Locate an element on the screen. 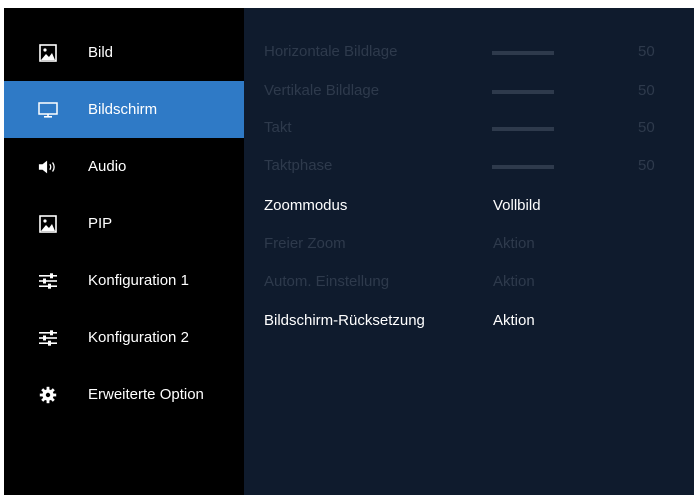 The height and width of the screenshot is (498, 699). sidebar-item-konfiguration-1: Konfiguration 1 is located at coordinates (124, 280).